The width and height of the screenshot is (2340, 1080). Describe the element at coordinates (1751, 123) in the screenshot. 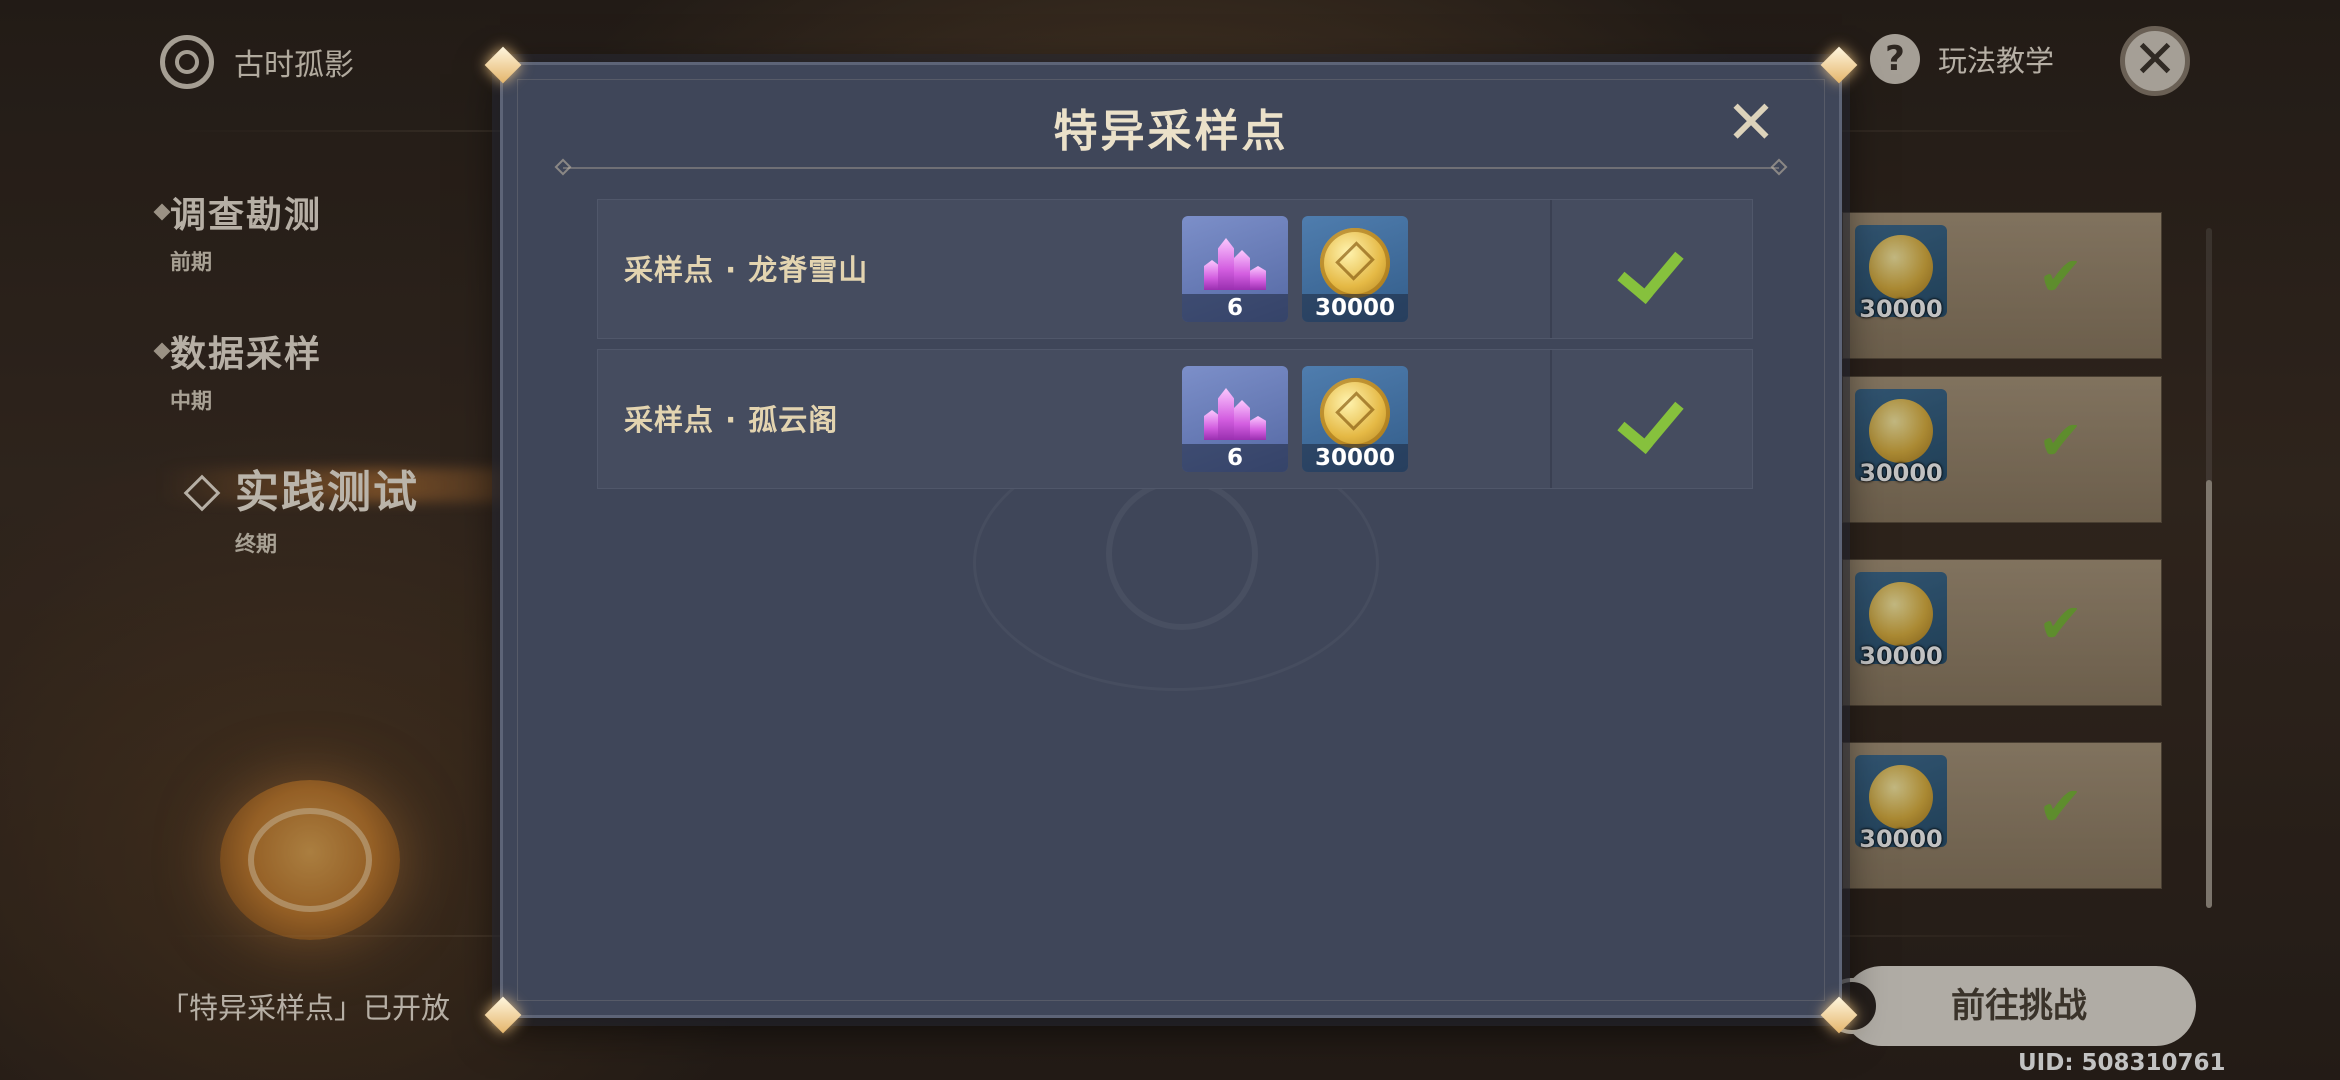

I see `close-icon: ✕` at that location.